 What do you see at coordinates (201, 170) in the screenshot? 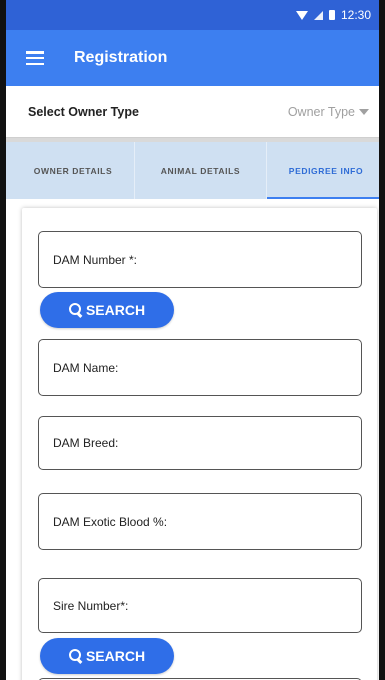
I see `tab-animal-details: ANIMAL DETAILS` at bounding box center [201, 170].